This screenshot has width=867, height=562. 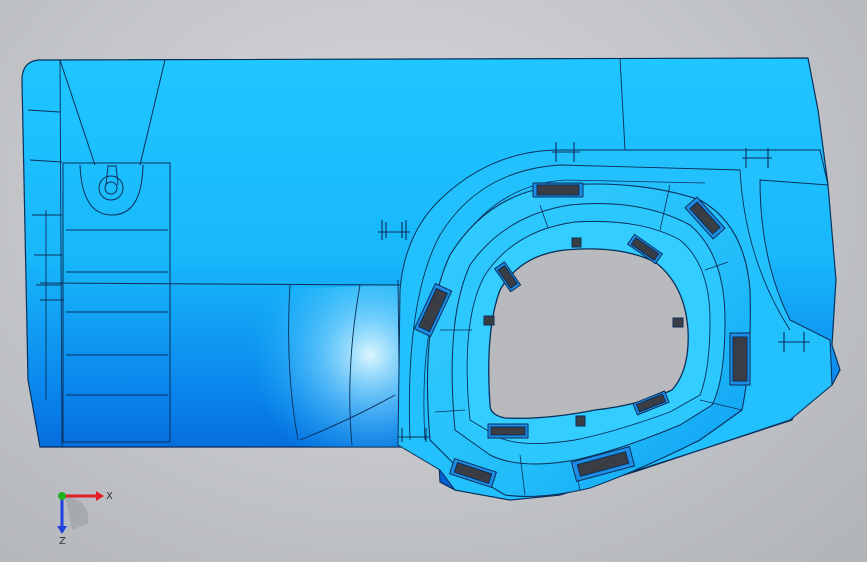 I want to click on z-axis-arrow-icon, so click(x=62, y=530).